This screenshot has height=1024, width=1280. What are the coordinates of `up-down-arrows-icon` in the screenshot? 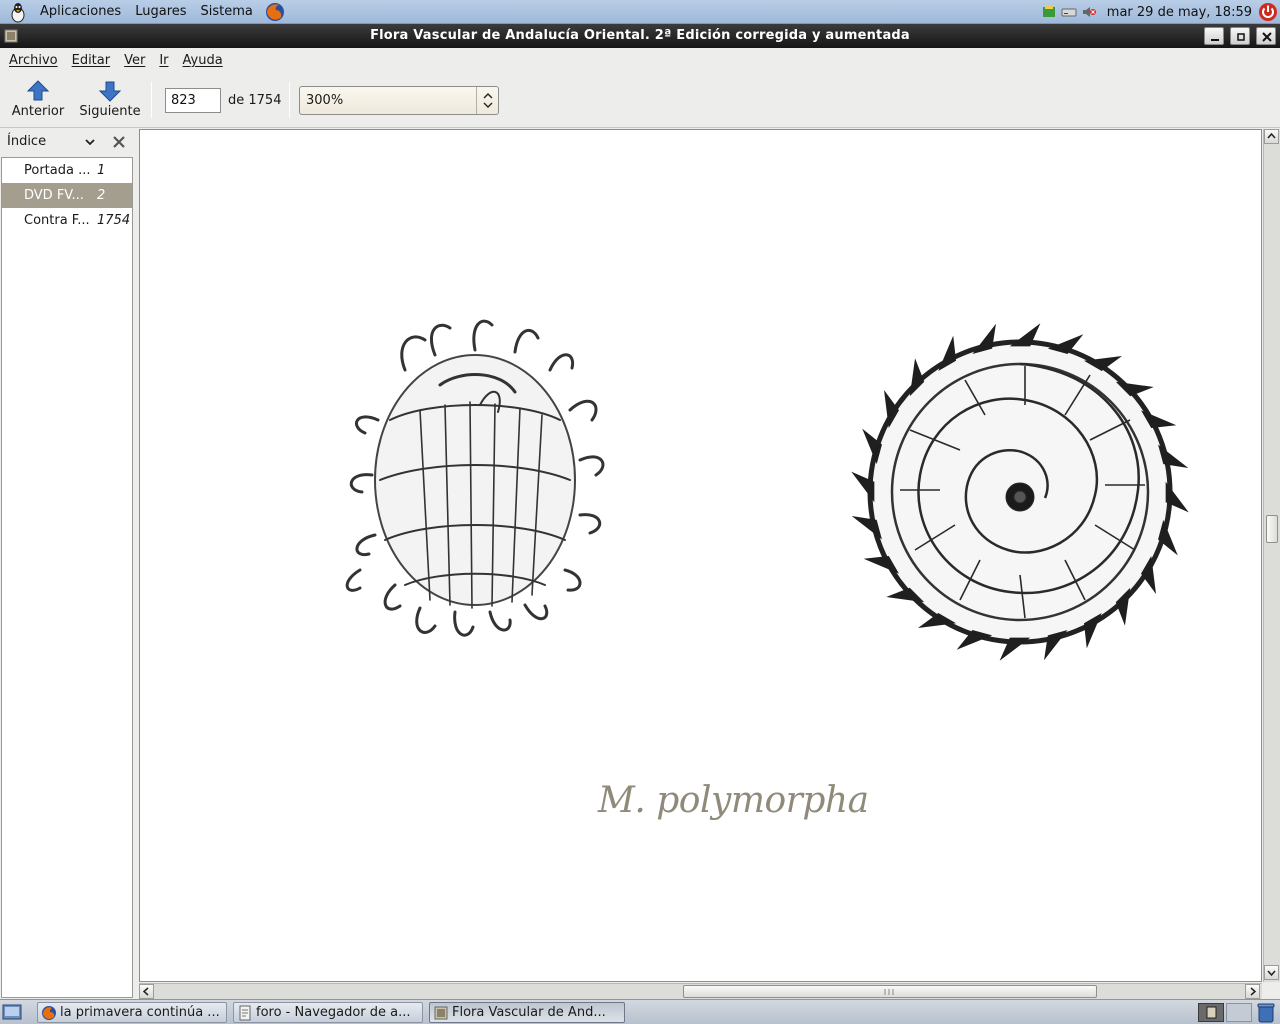 It's located at (488, 100).